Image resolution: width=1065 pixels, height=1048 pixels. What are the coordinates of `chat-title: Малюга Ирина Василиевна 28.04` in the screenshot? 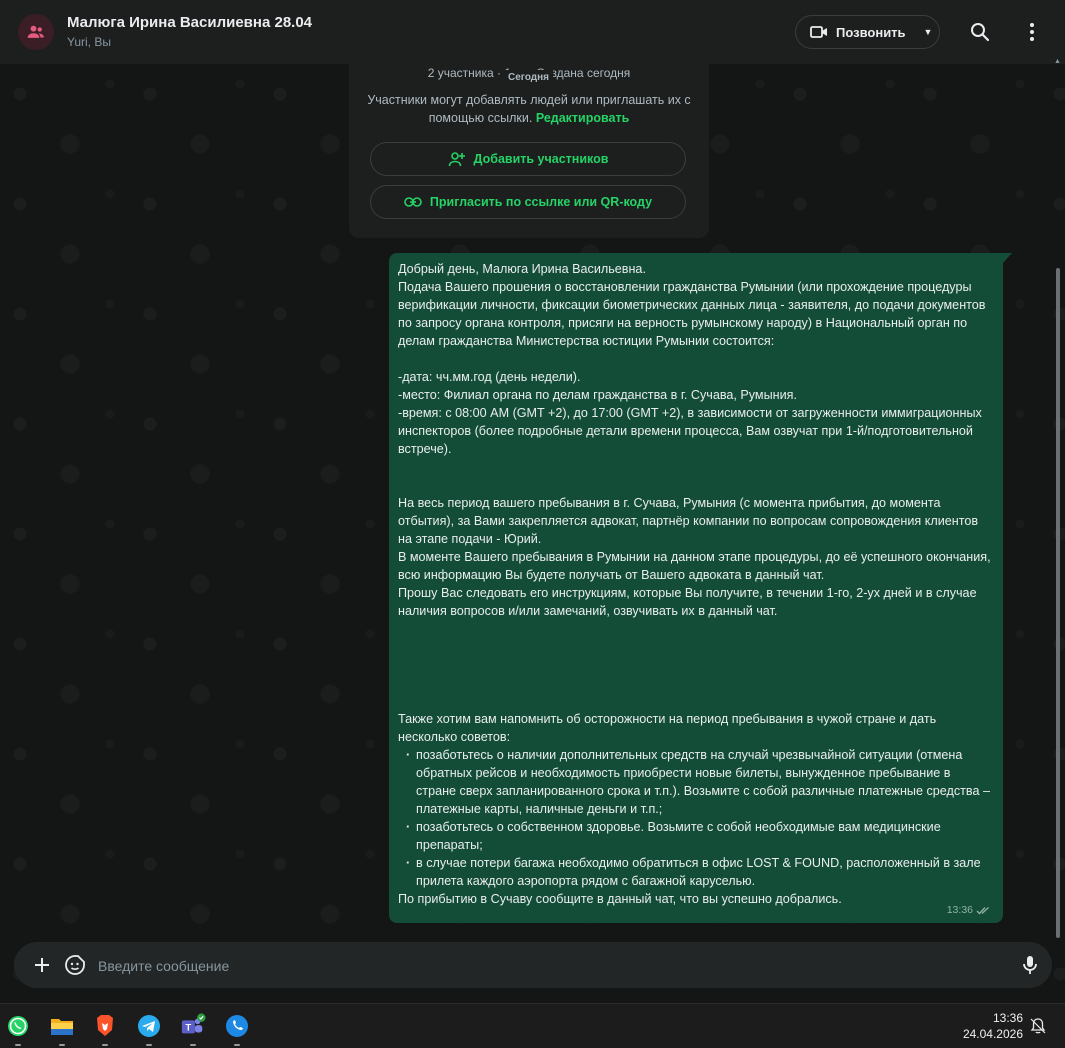 It's located at (189, 22).